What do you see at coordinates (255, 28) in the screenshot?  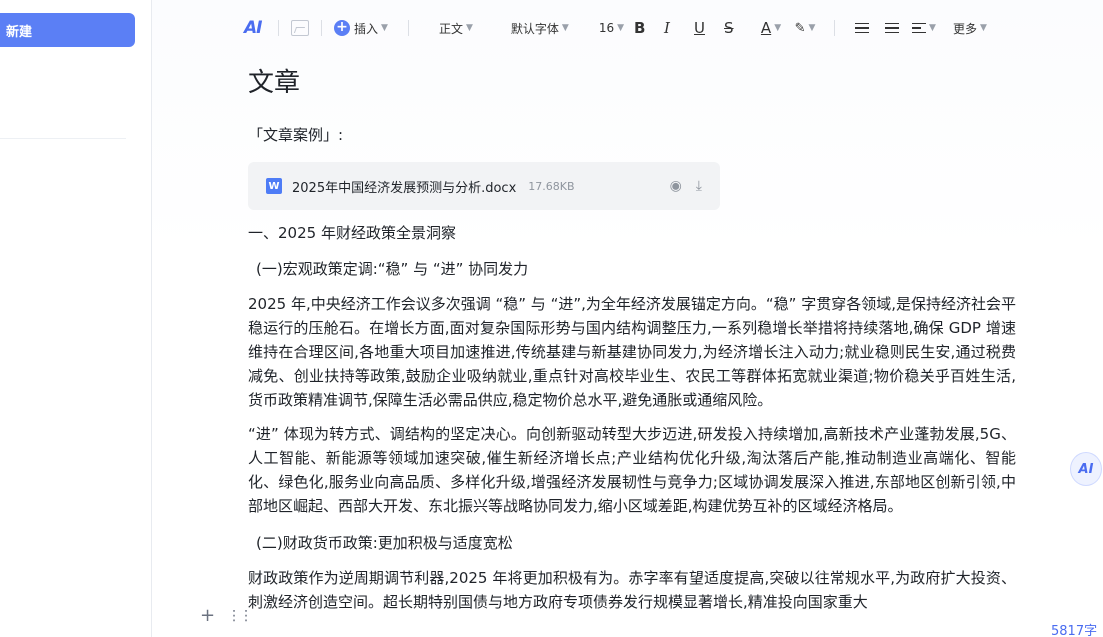 I see `ai-assistant-button: AI` at bounding box center [255, 28].